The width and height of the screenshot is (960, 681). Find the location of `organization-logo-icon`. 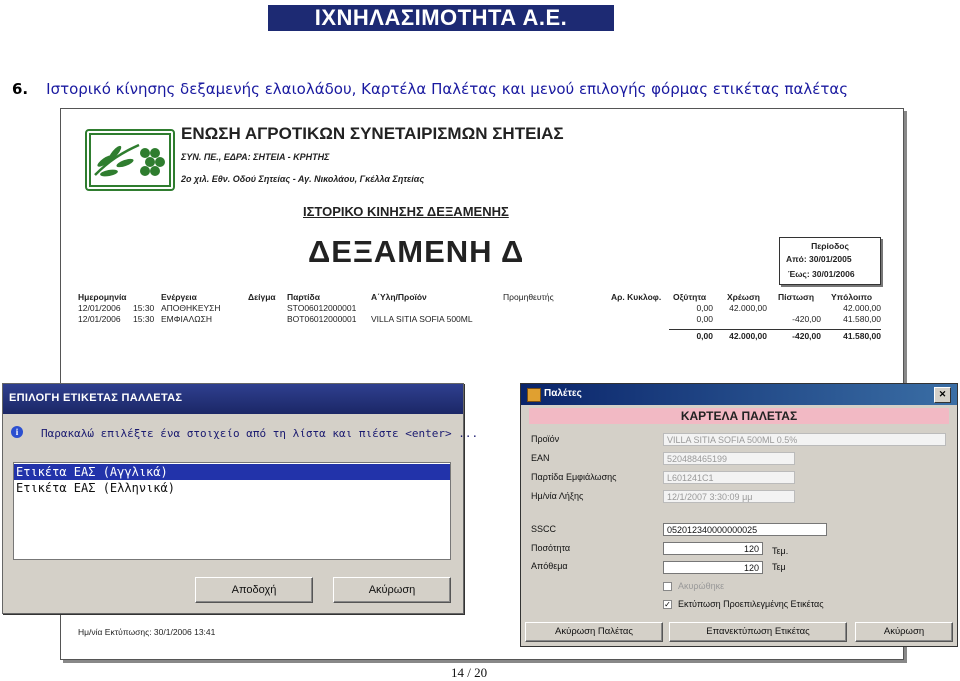

organization-logo-icon is located at coordinates (130, 160).